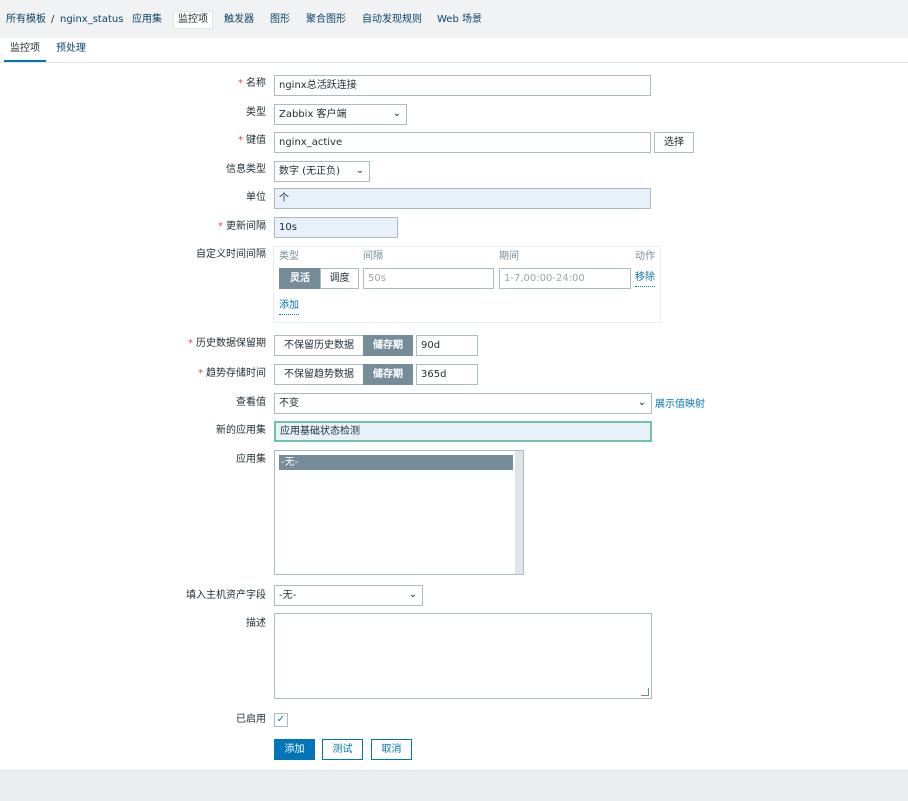  I want to click on enabled-checkbox: ✓, so click(281, 720).